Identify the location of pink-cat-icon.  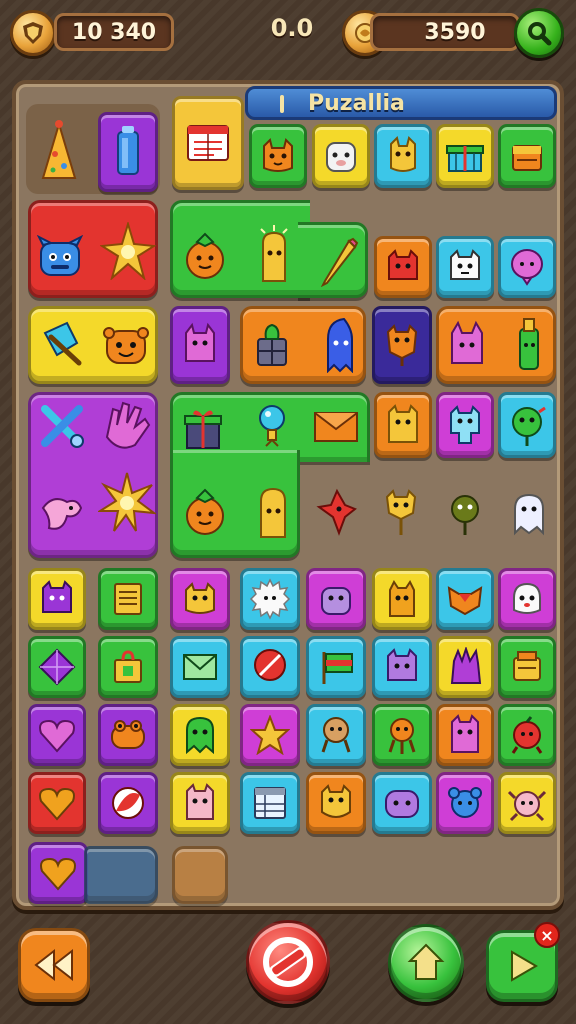
(200, 342).